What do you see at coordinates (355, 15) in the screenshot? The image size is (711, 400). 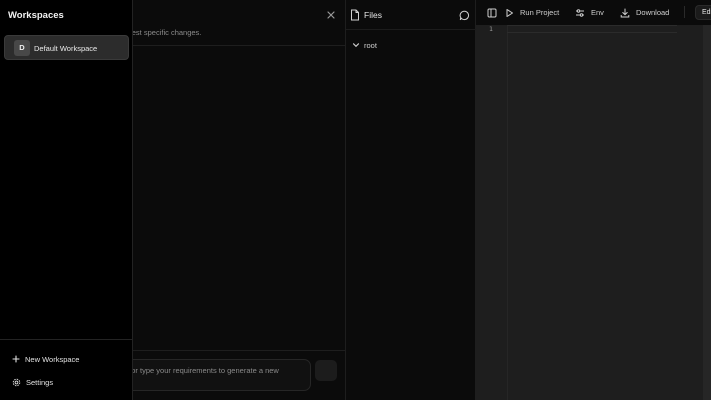 I see `file-icon` at bounding box center [355, 15].